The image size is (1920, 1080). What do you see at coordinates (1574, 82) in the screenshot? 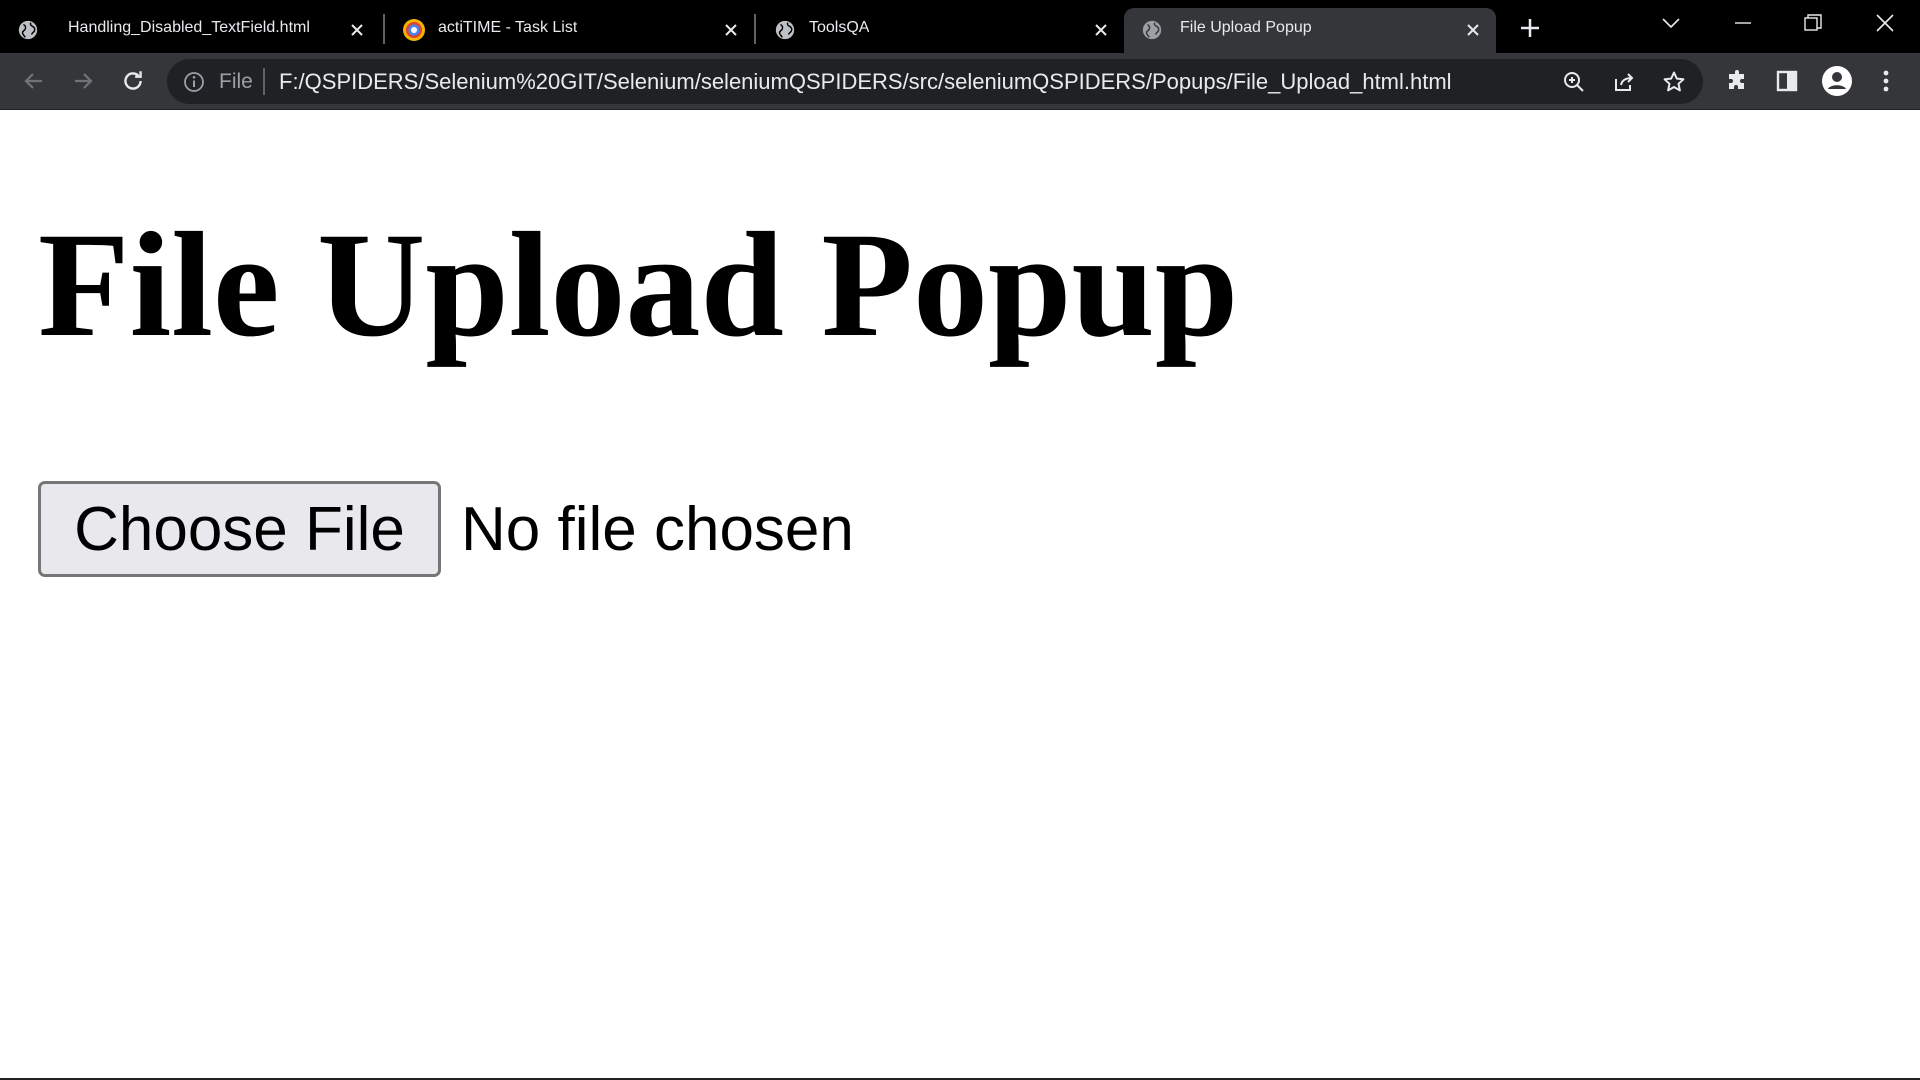
I see `zoom-icon` at bounding box center [1574, 82].